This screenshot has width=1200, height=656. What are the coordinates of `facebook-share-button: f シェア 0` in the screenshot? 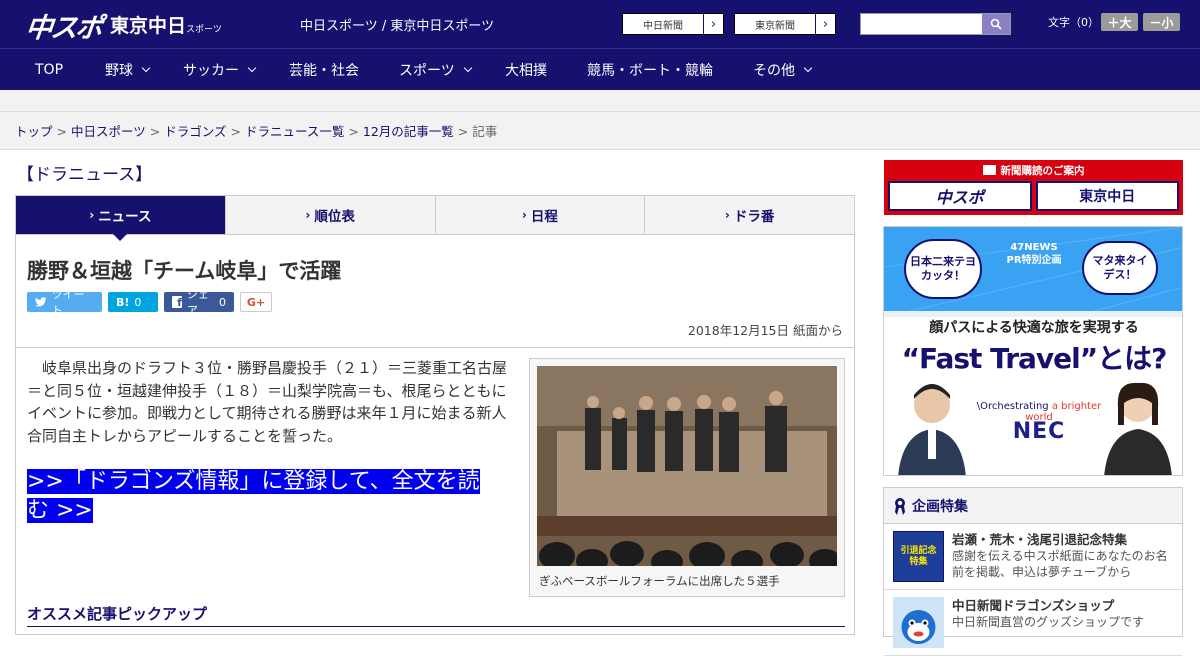 It's located at (199, 302).